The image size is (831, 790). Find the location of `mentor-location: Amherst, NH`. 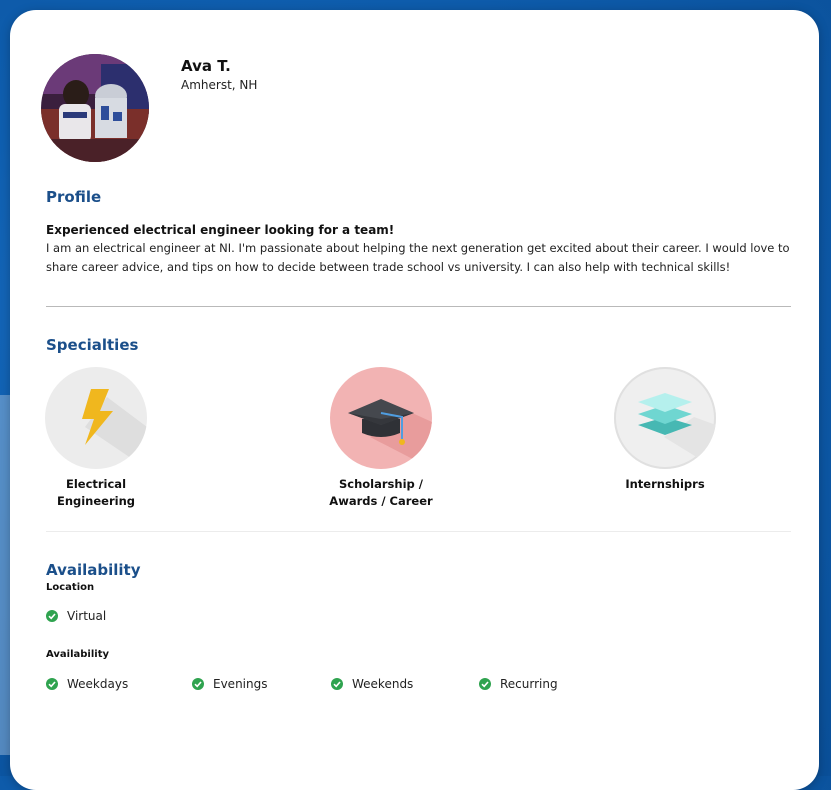

mentor-location: Amherst, NH is located at coordinates (219, 85).